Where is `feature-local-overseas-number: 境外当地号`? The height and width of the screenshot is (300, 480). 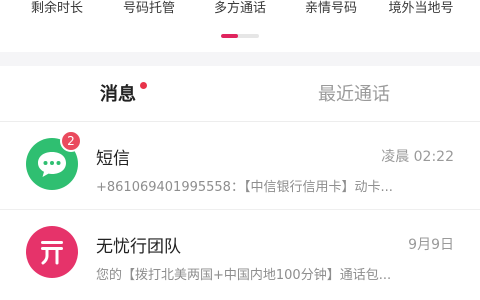 feature-local-overseas-number: 境外当地号 is located at coordinates (421, 9).